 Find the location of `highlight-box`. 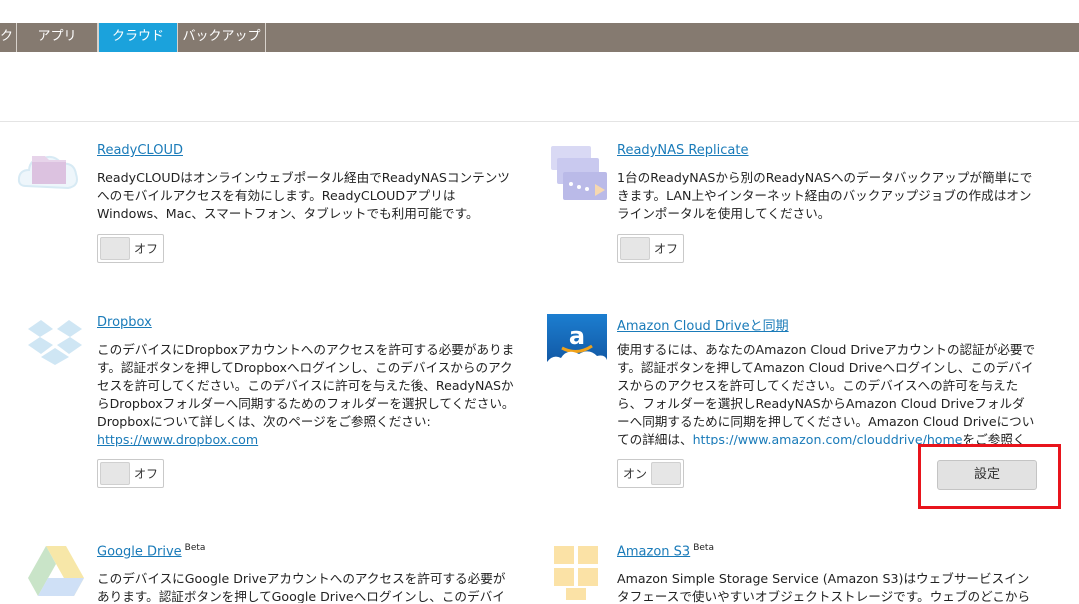

highlight-box is located at coordinates (989, 476).